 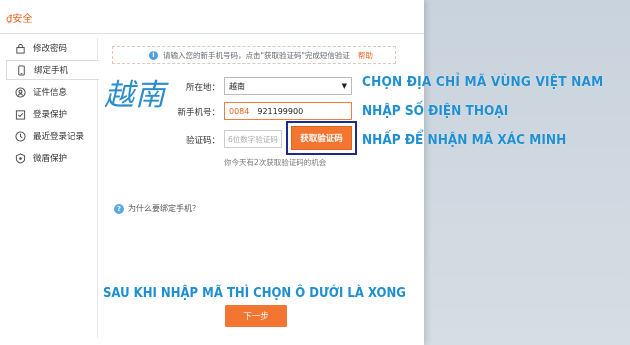 I want to click on sidebar-item-label: 微盾保护, so click(x=50, y=159).